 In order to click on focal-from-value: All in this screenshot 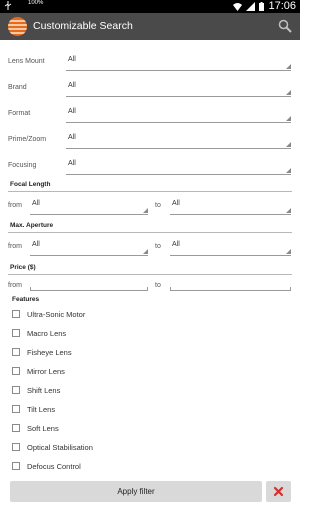, I will do `click(36, 203)`.